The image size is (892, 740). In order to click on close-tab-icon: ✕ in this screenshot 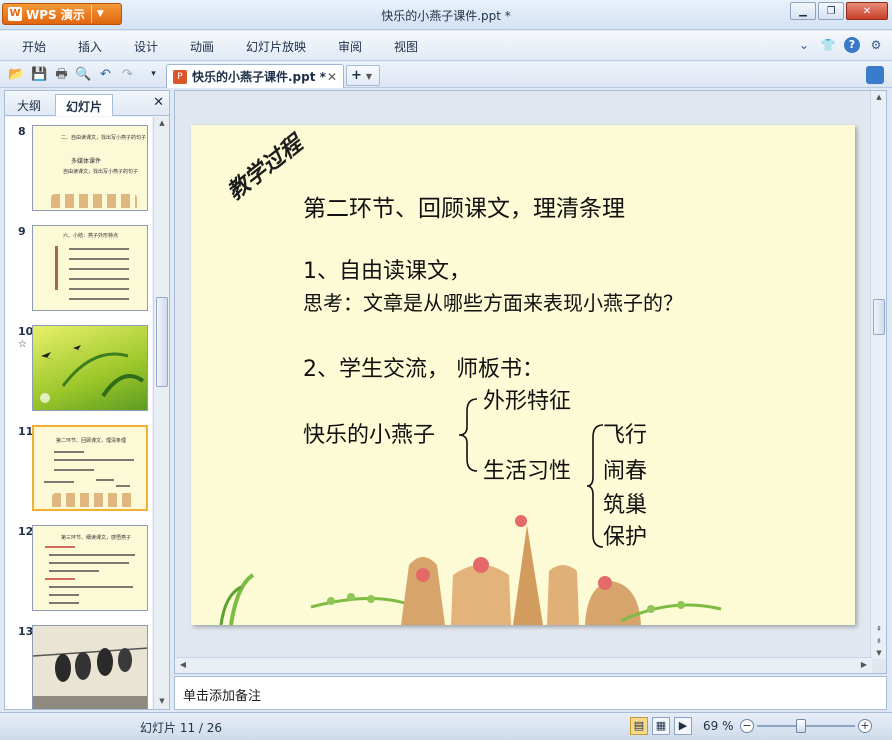, I will do `click(332, 77)`.